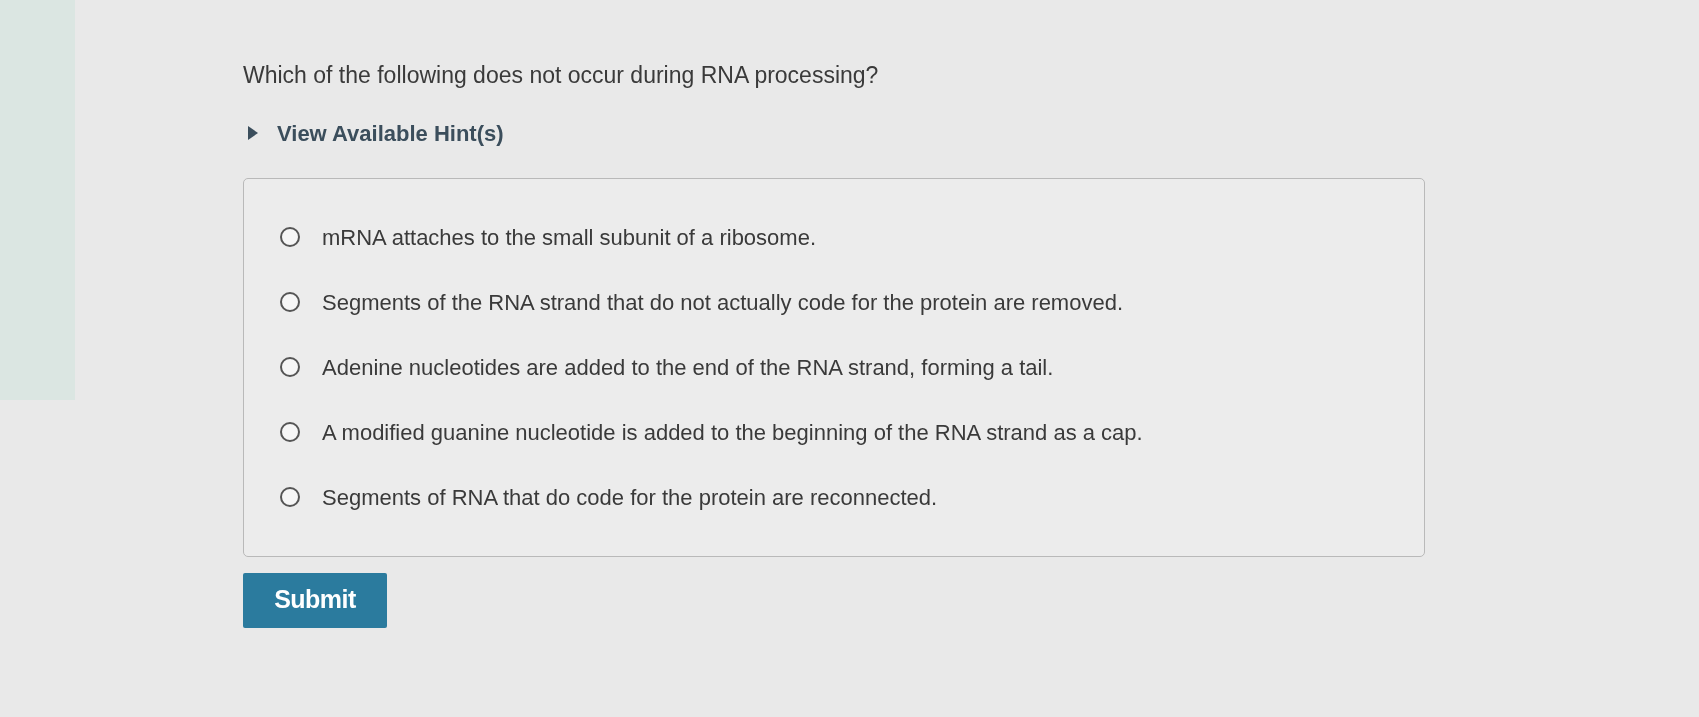  Describe the element at coordinates (630, 497) in the screenshot. I see `option-text: Segments of RNA that do code for the protein are reconnected.` at that location.